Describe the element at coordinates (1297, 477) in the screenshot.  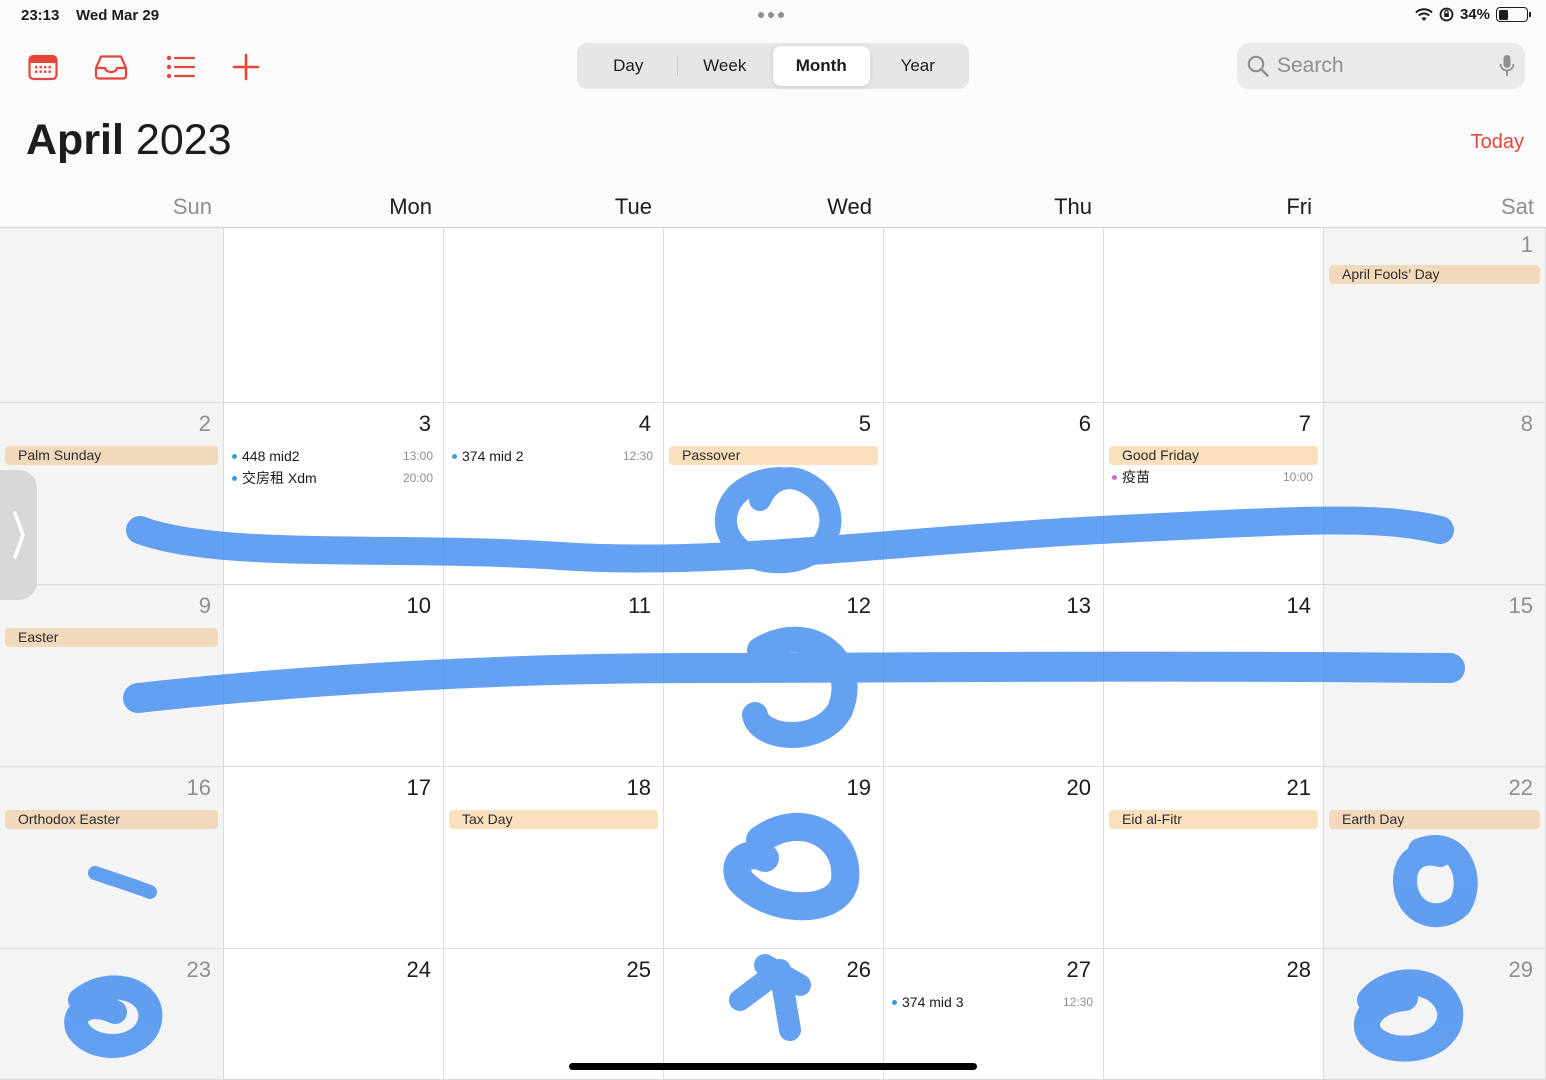
I see `event-time: 10:00` at that location.